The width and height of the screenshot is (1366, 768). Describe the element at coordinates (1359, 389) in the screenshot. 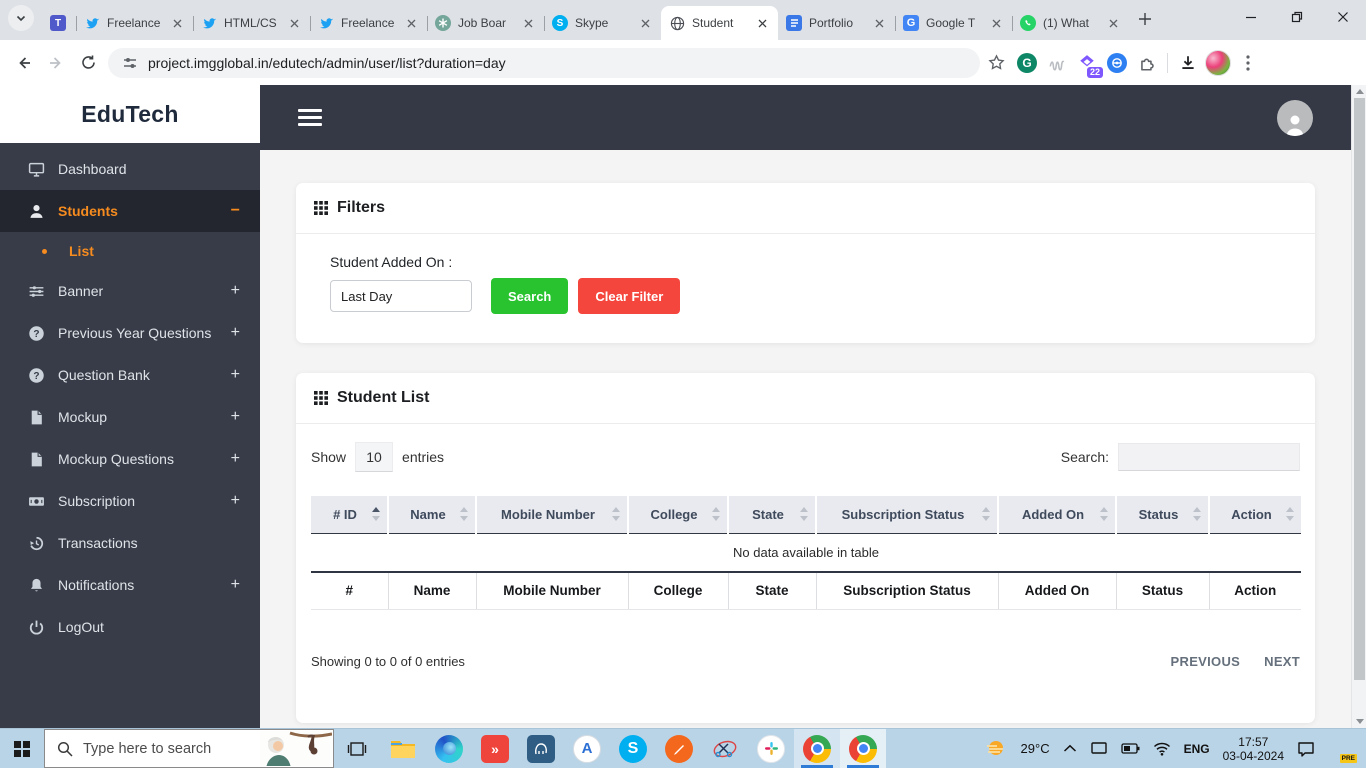

I see `scrollbar-thumb` at that location.